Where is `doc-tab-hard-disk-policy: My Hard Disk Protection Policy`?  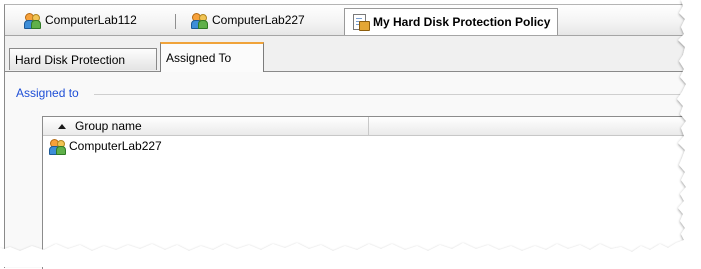
doc-tab-hard-disk-policy: My Hard Disk Protection Policy is located at coordinates (451, 21).